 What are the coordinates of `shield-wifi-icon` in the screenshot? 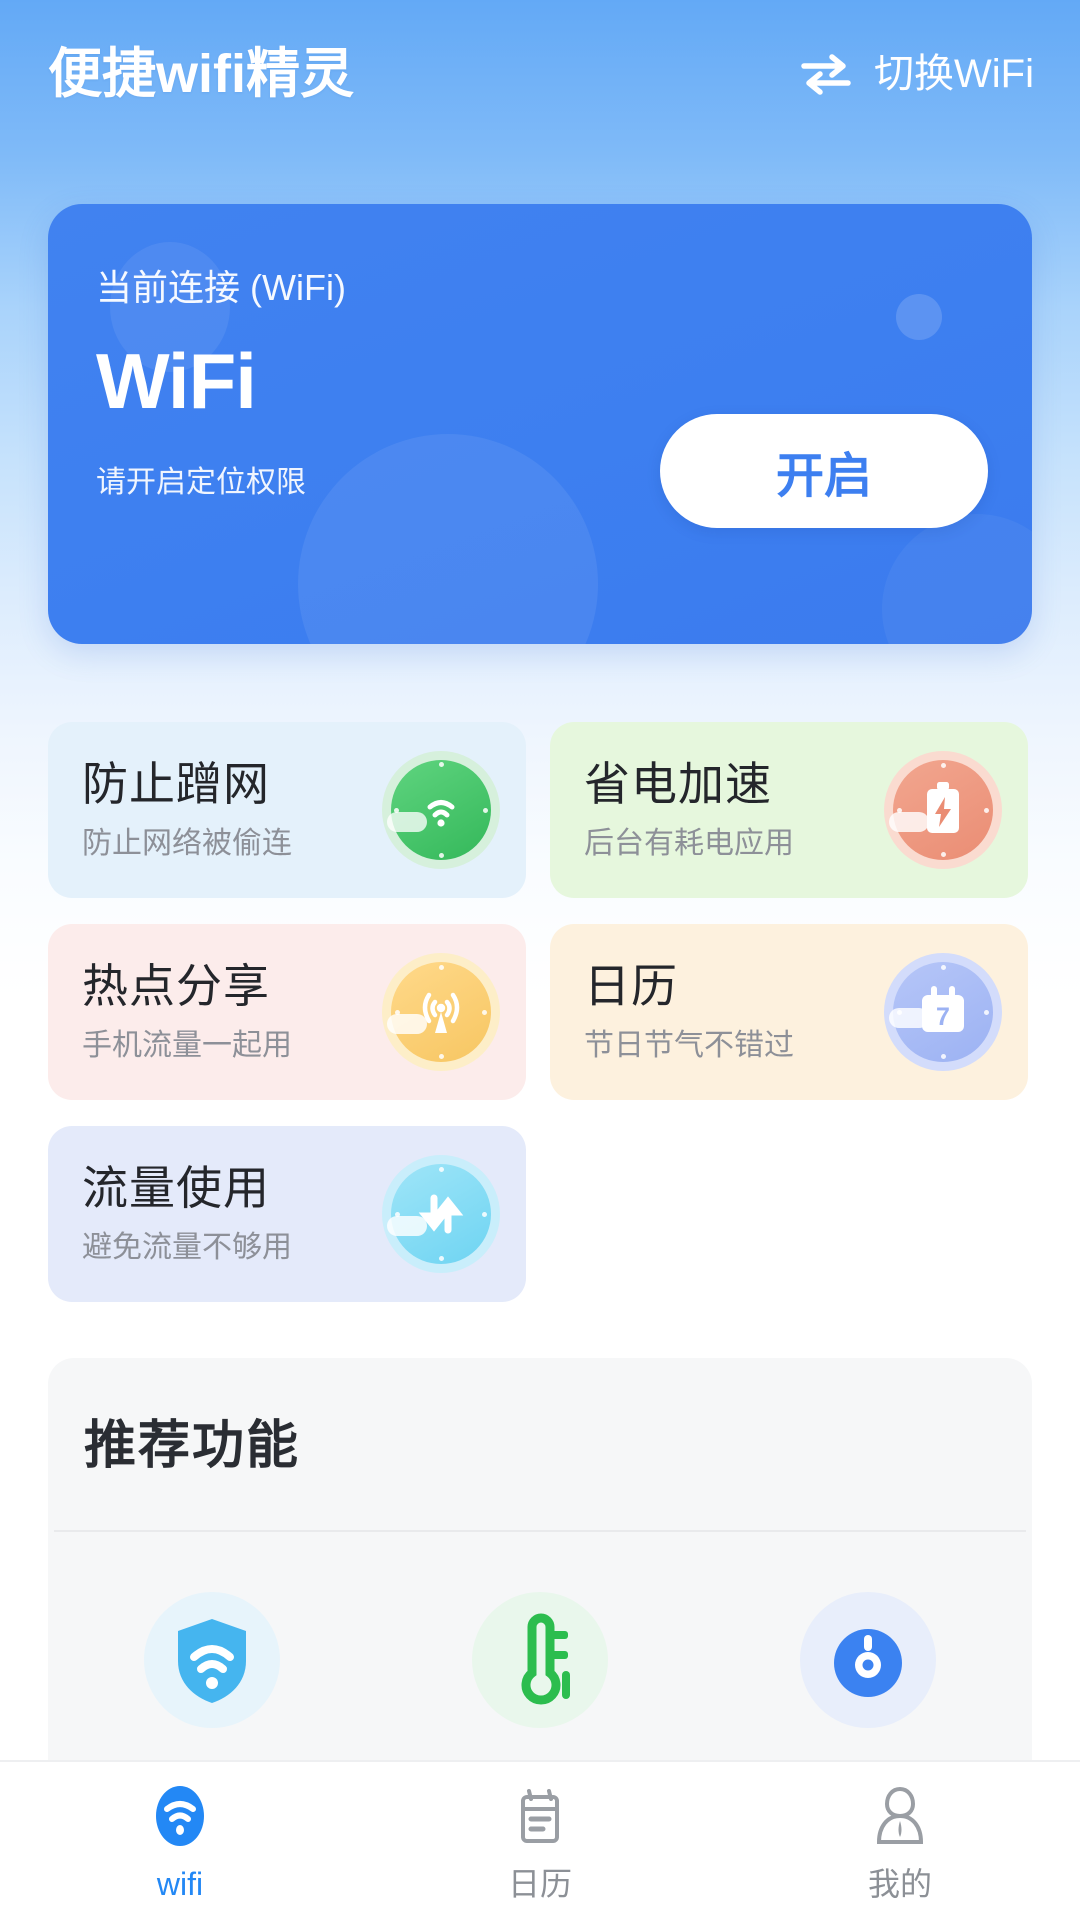 It's located at (441, 810).